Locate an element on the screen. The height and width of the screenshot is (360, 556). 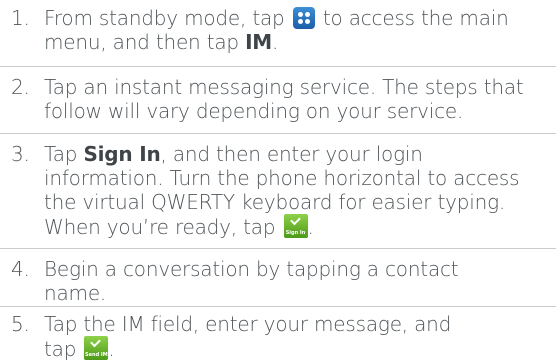
step-text-segment: to access the main is located at coordinates (415, 18).